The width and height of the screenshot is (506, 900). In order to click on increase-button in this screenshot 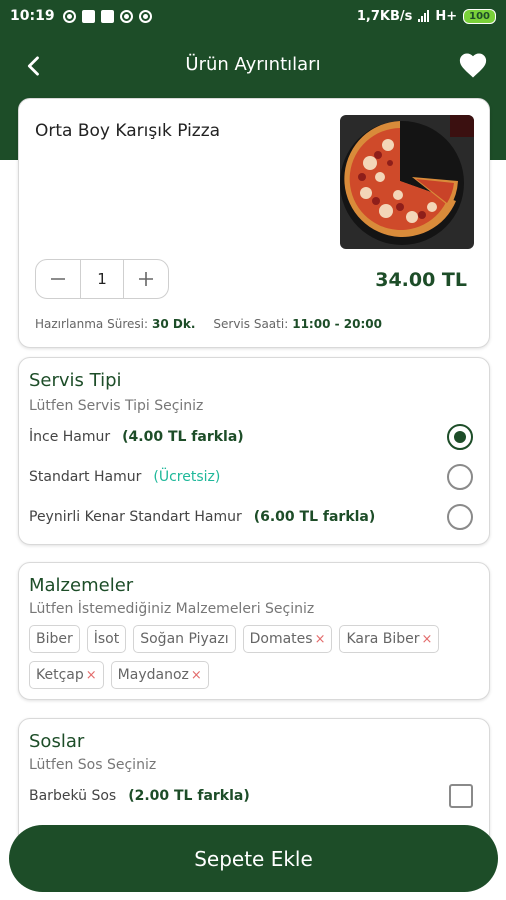, I will do `click(146, 279)`.